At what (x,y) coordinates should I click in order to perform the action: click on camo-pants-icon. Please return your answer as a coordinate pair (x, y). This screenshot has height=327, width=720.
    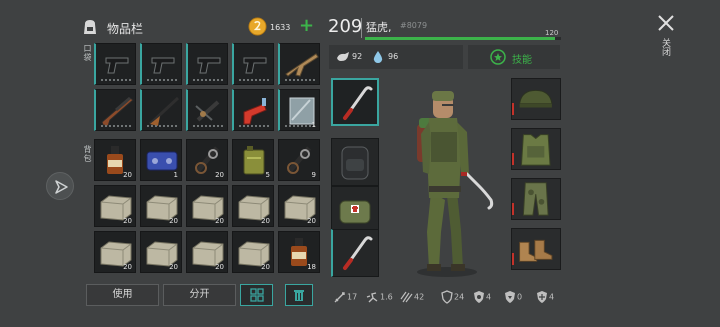
    Looking at the image, I should click on (535, 199).